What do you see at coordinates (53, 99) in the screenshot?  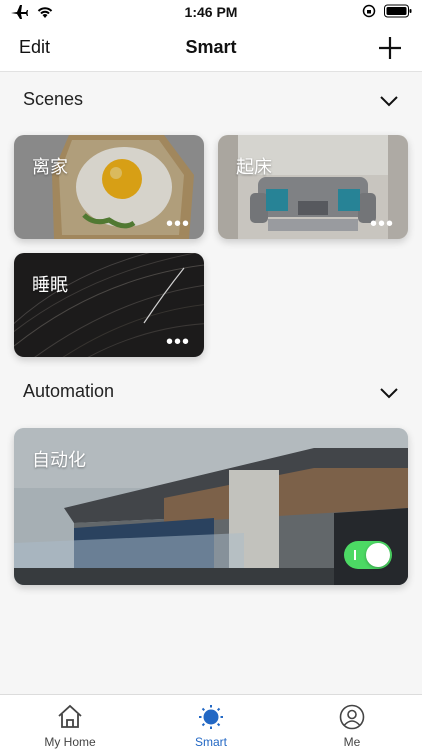 I see `scenes-title: Scenes` at bounding box center [53, 99].